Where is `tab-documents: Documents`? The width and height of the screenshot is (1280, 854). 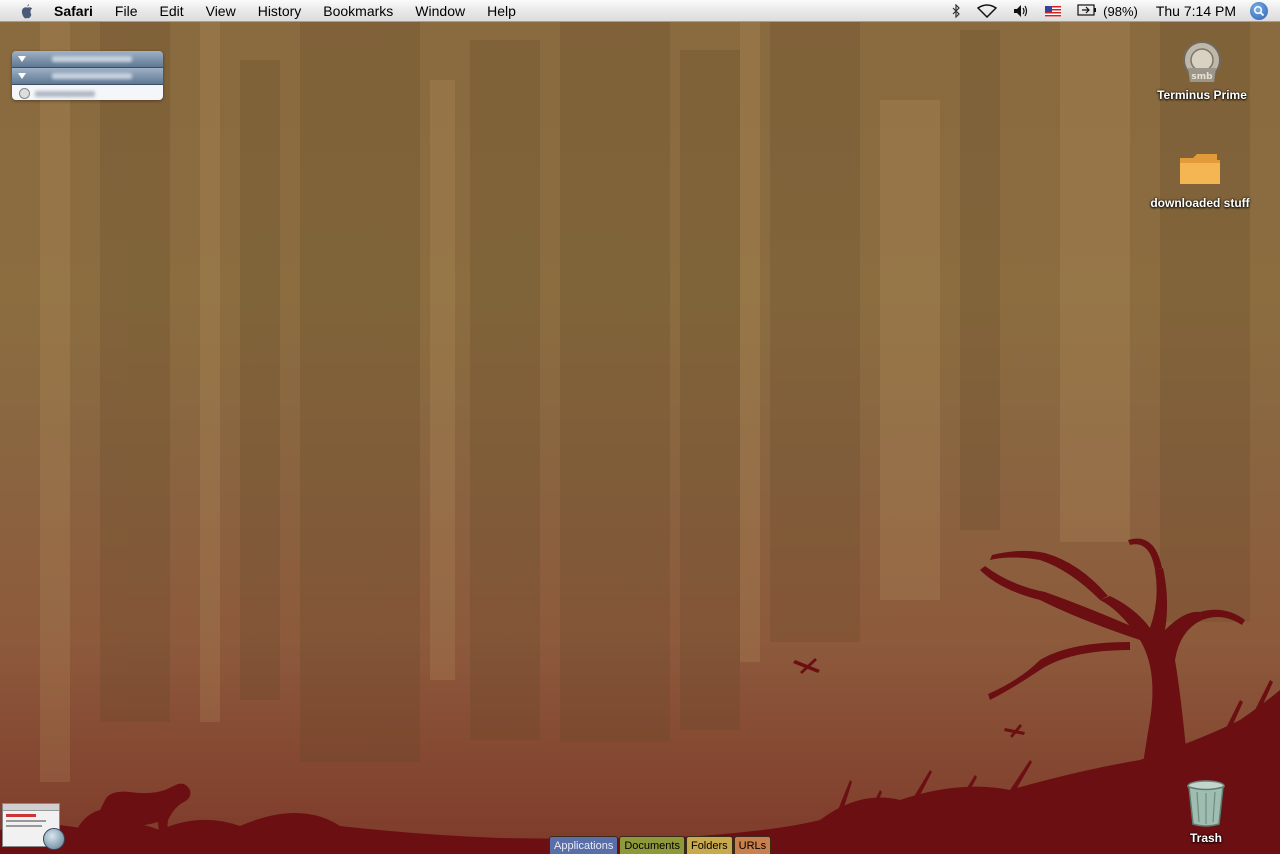
tab-documents: Documents is located at coordinates (652, 845).